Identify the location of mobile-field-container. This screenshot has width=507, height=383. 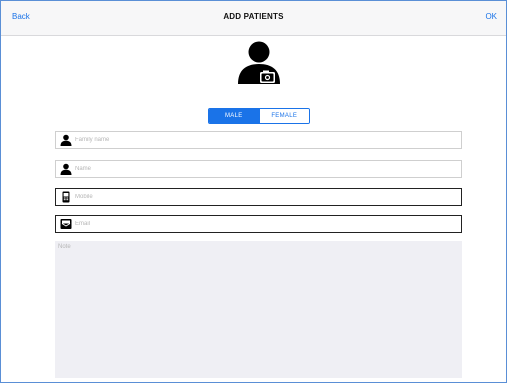
(258, 197).